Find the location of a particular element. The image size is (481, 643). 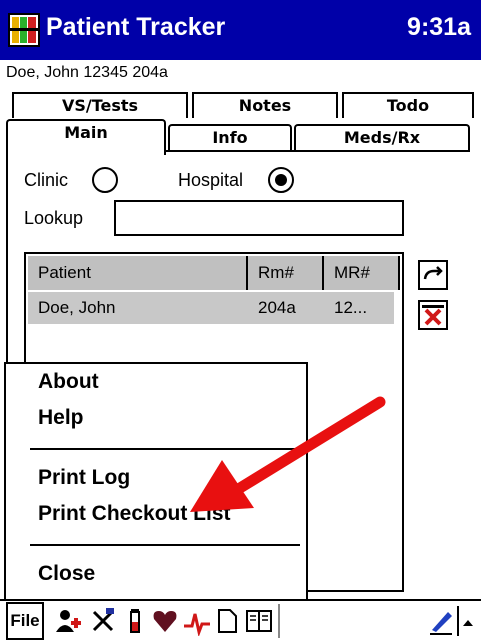

delete-x-icon is located at coordinates (433, 315).